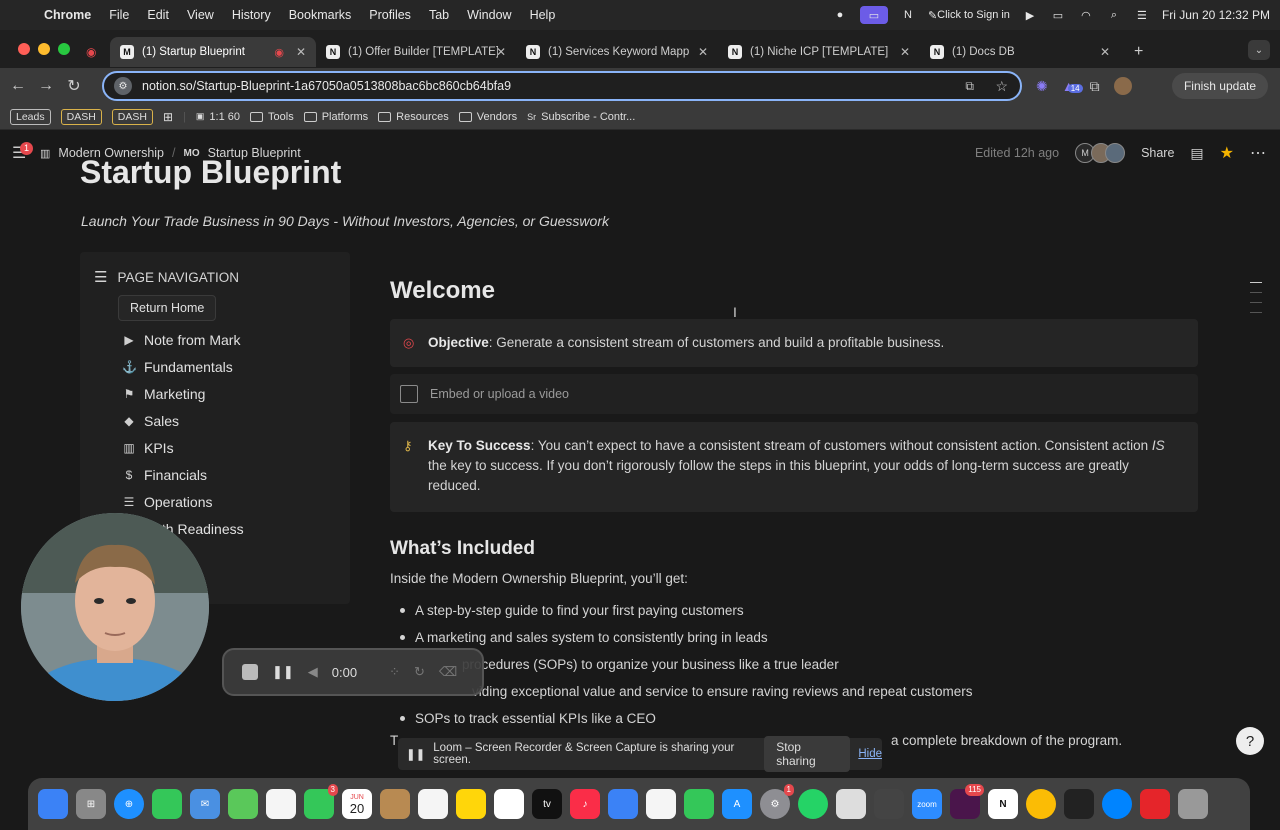  What do you see at coordinates (91, 804) in the screenshot?
I see `launchpad-icon: ⊞` at bounding box center [91, 804].